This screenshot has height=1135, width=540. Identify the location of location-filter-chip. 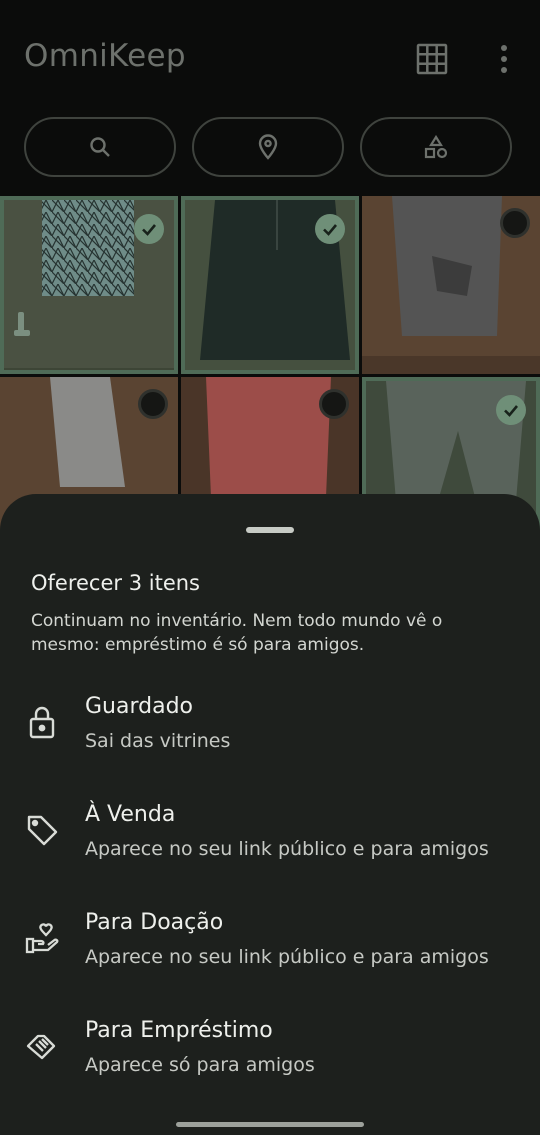
(268, 147).